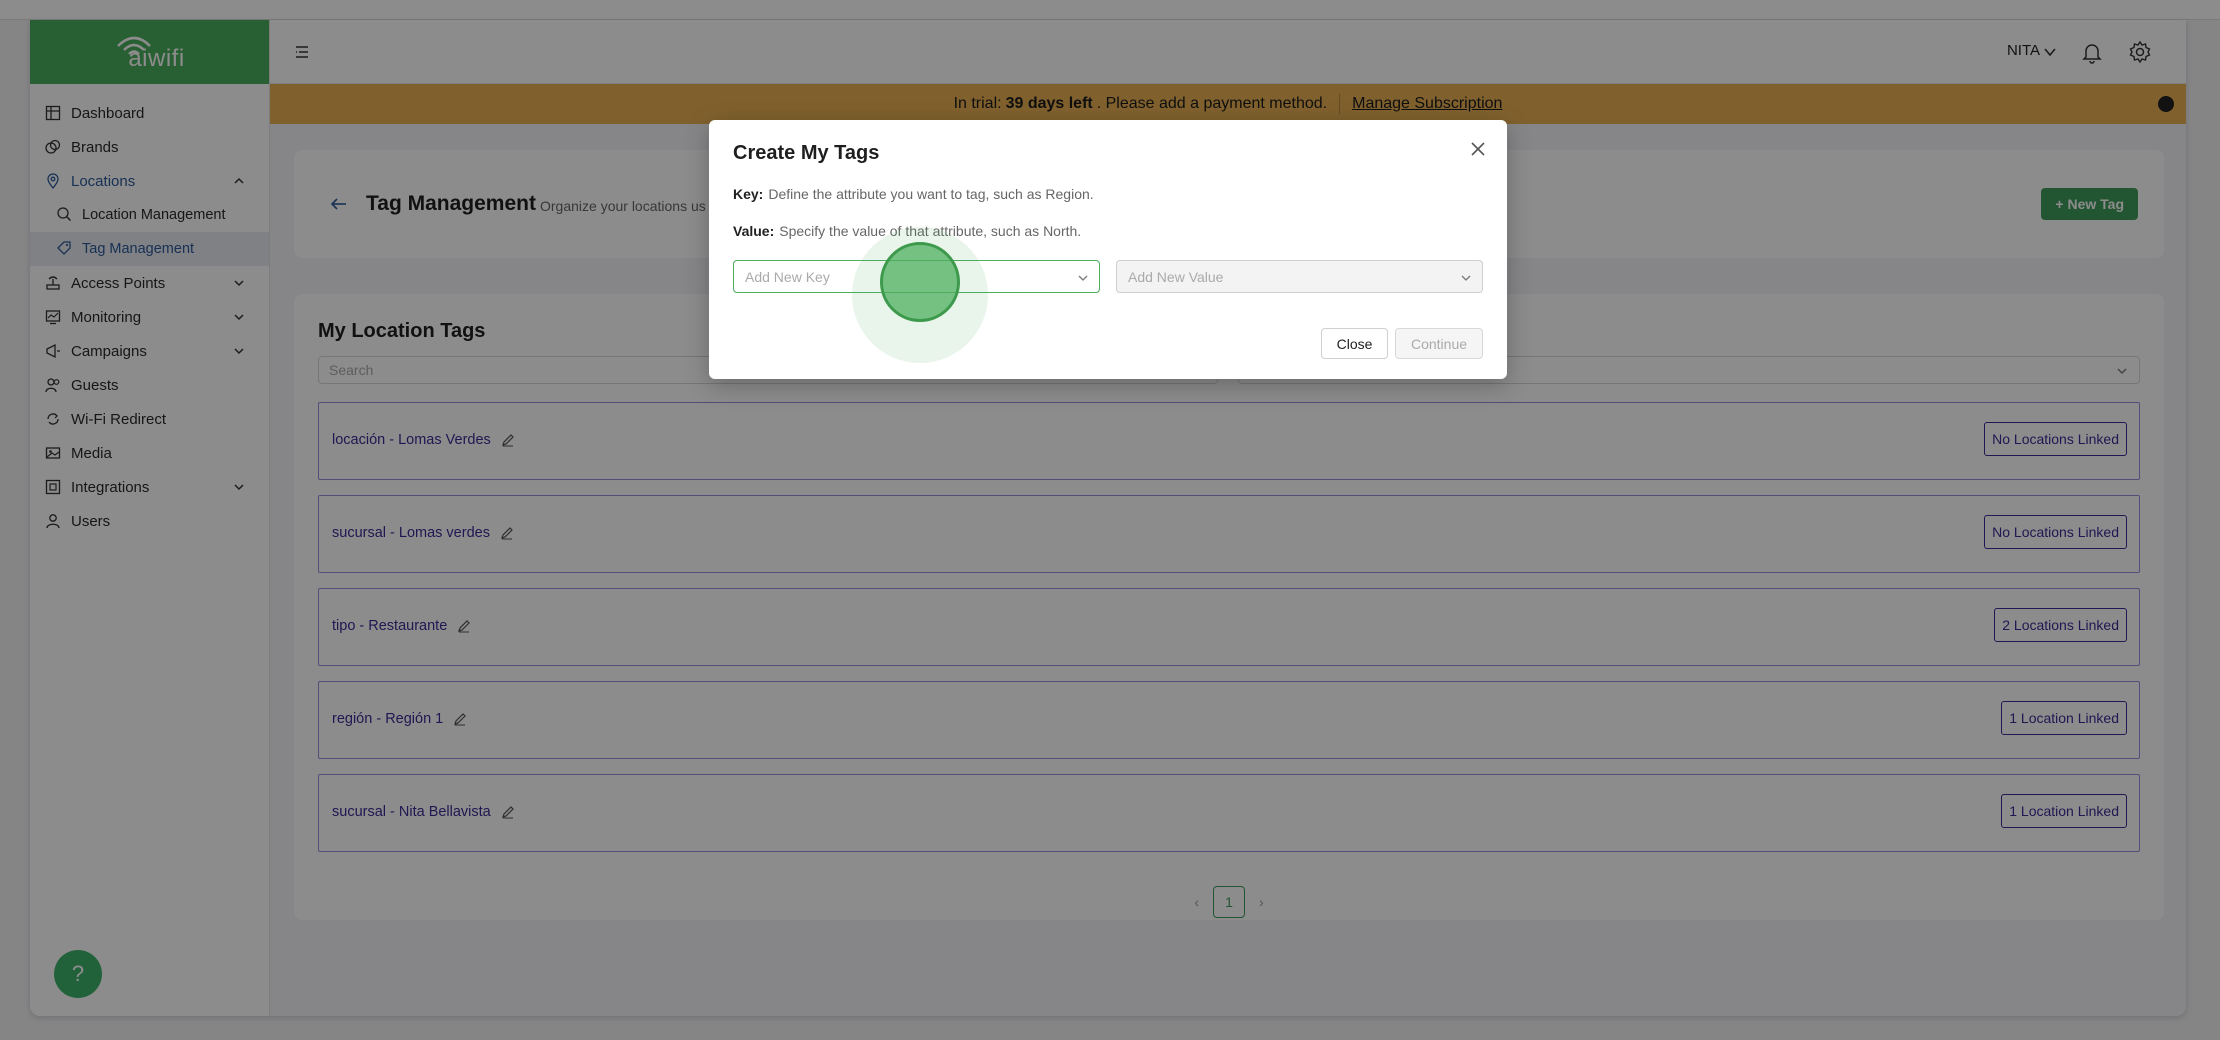 The image size is (2220, 1040). What do you see at coordinates (1439, 343) in the screenshot?
I see `continue-button: Continue` at bounding box center [1439, 343].